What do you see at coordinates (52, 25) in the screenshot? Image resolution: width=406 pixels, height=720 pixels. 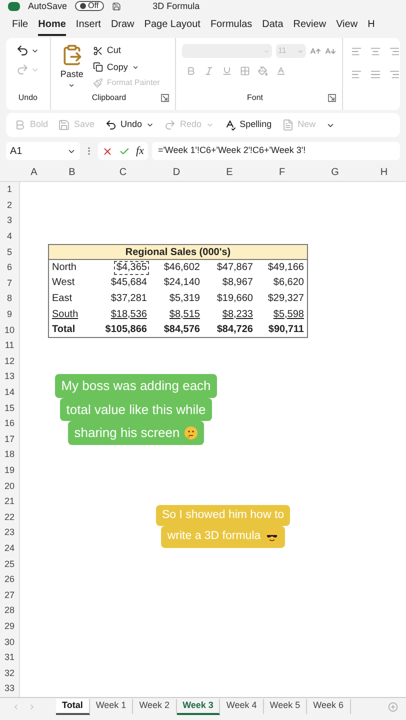 I see `menu-tab: Home` at bounding box center [52, 25].